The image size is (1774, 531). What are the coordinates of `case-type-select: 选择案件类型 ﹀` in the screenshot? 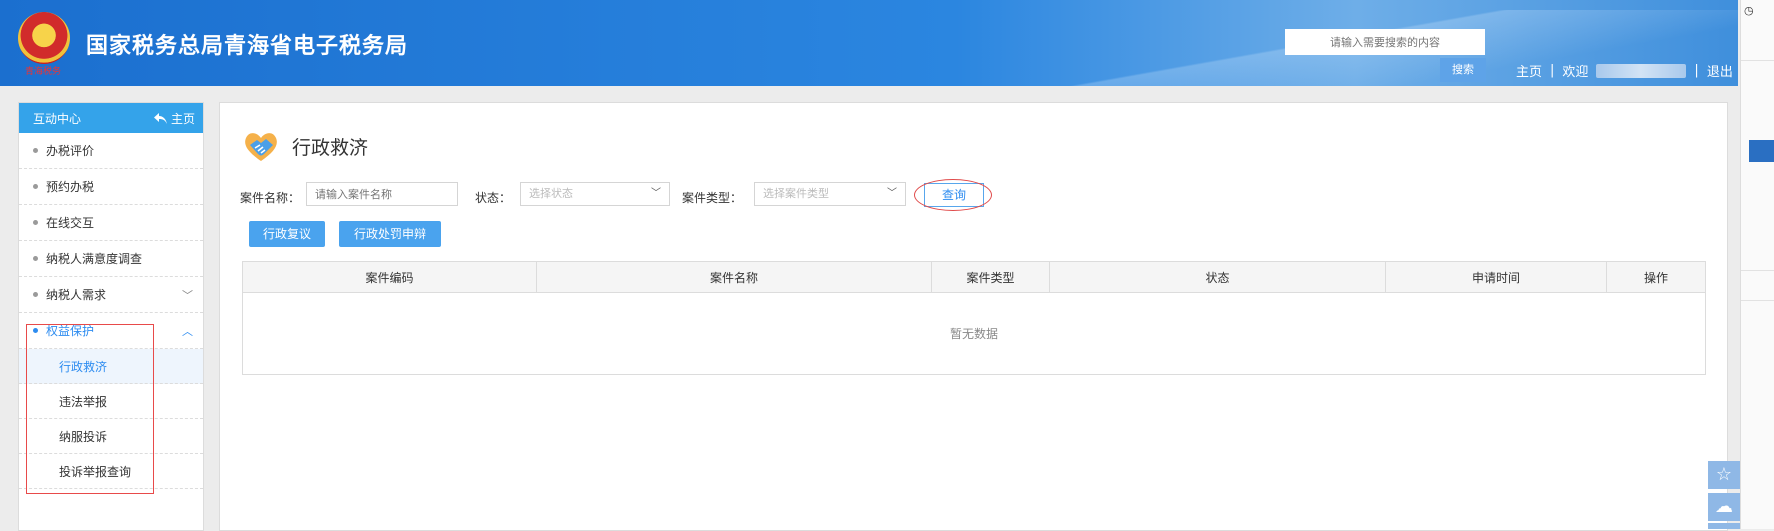 It's located at (830, 194).